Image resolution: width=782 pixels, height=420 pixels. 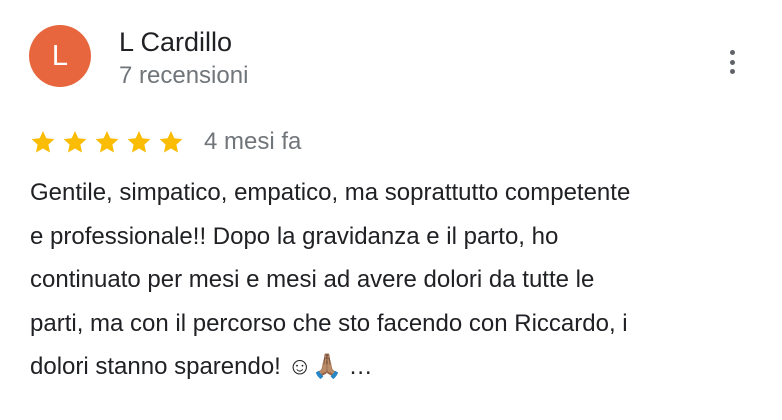 I want to click on avatar: L, so click(x=60, y=56).